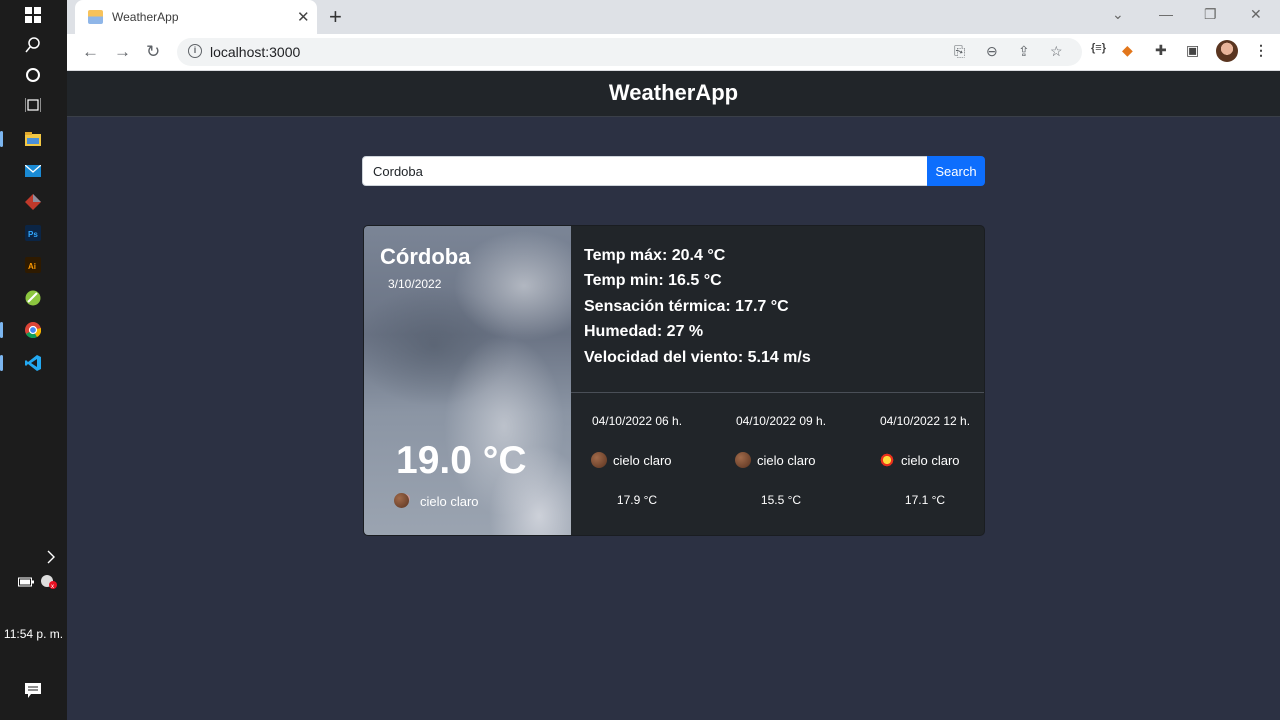 The height and width of the screenshot is (720, 1280). Describe the element at coordinates (673, 17) in the screenshot. I see `browser-tabstrip: WeatherApp ✕ + ⌄ — ❐ ✕` at that location.